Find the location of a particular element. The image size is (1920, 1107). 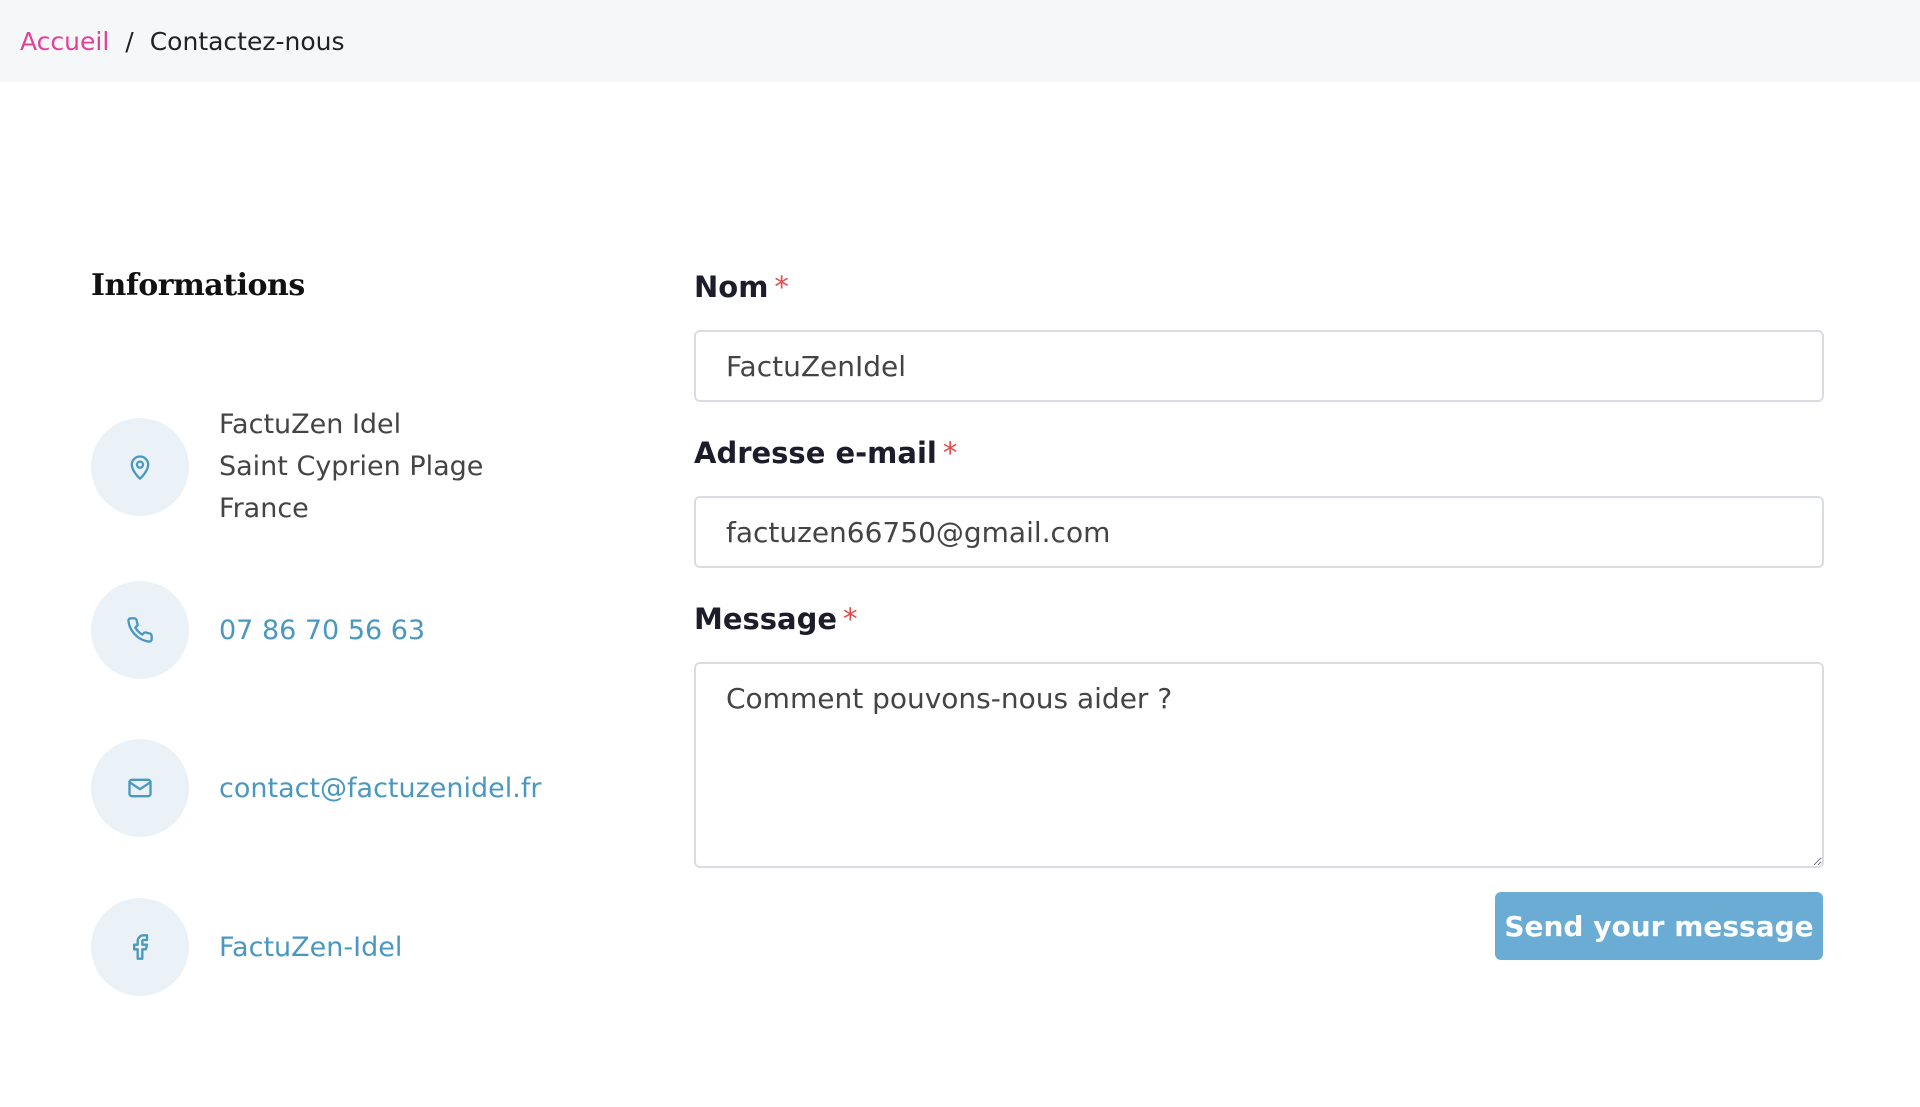

mail-icon is located at coordinates (140, 788).